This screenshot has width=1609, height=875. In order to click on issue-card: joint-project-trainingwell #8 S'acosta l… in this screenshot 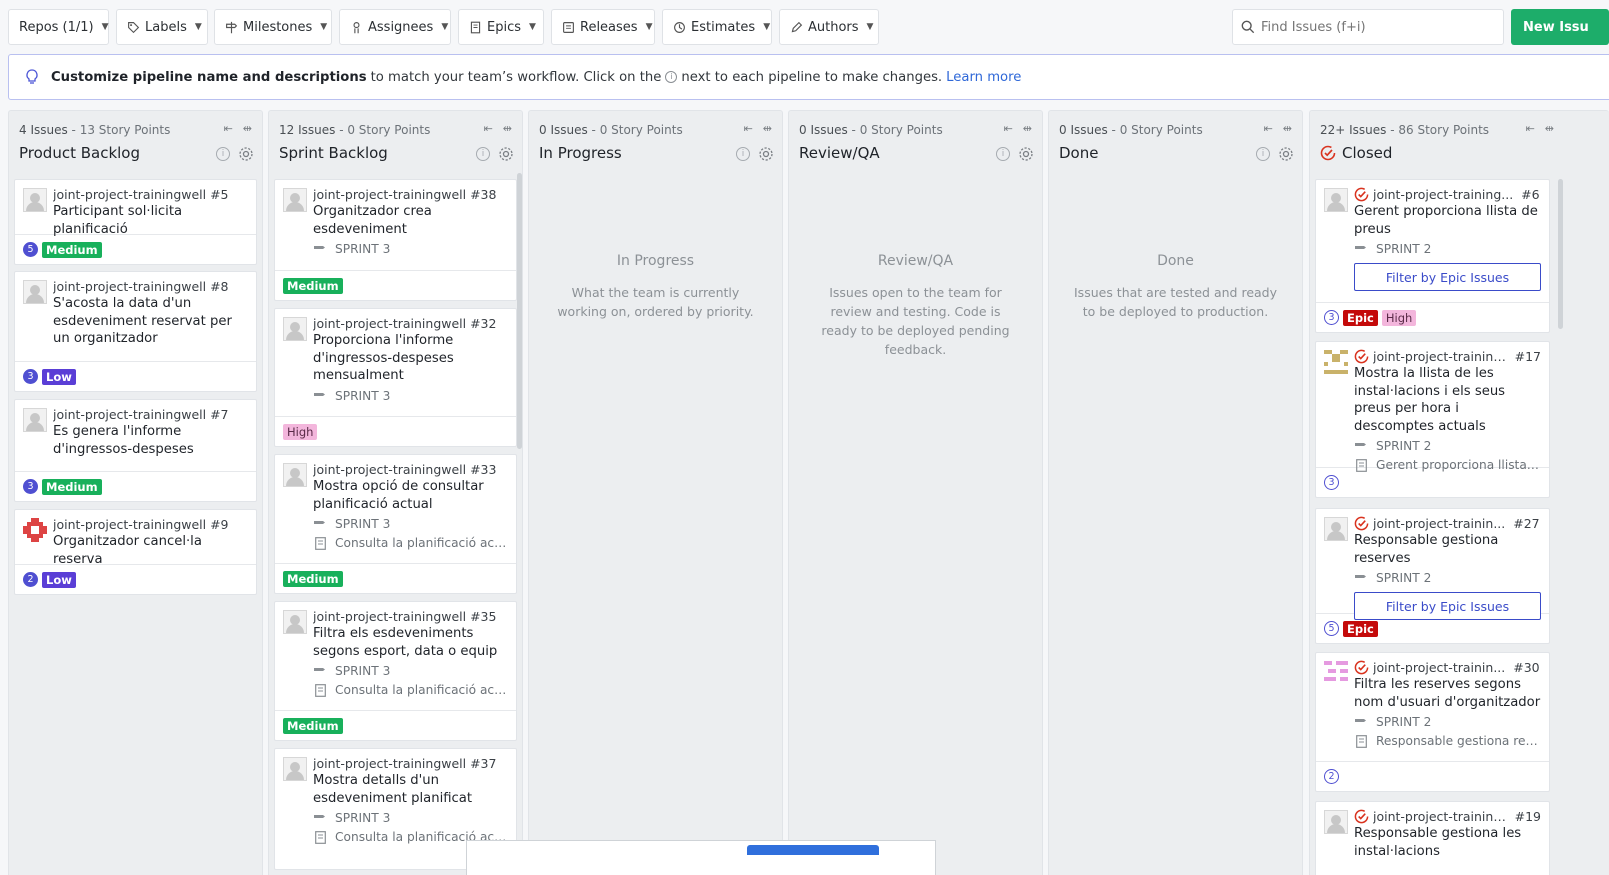, I will do `click(135, 331)`.